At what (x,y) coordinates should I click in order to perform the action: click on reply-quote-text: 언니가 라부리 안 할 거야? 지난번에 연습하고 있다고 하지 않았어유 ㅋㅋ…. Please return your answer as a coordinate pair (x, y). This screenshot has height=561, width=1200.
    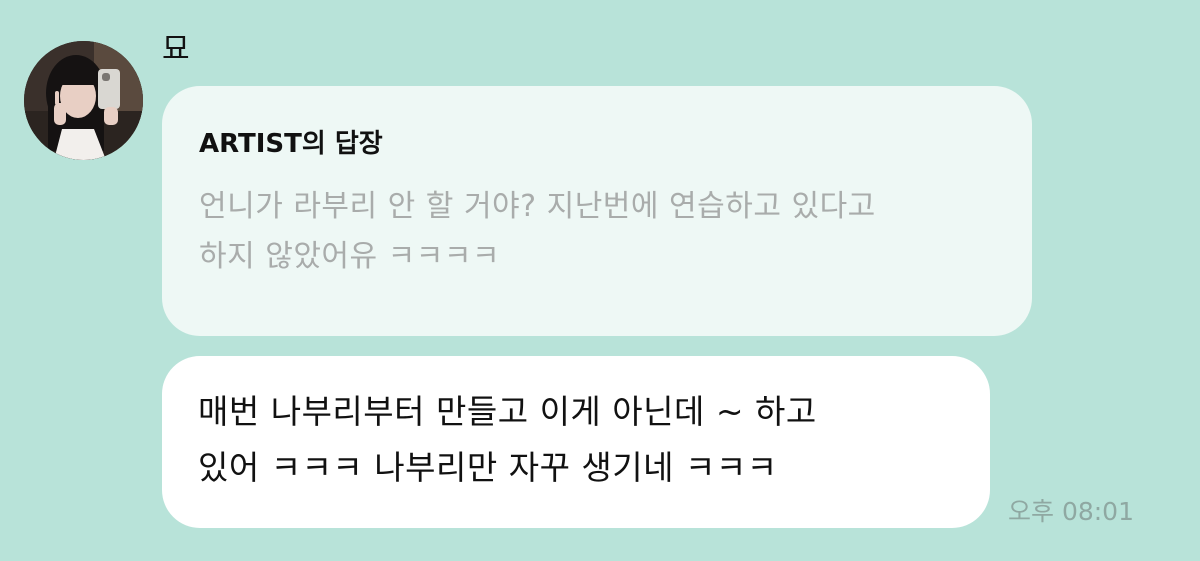
    Looking at the image, I should click on (597, 232).